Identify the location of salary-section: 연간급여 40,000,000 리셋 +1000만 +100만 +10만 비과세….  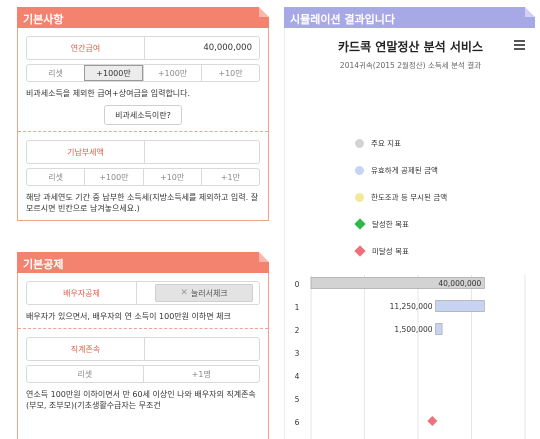
(143, 79).